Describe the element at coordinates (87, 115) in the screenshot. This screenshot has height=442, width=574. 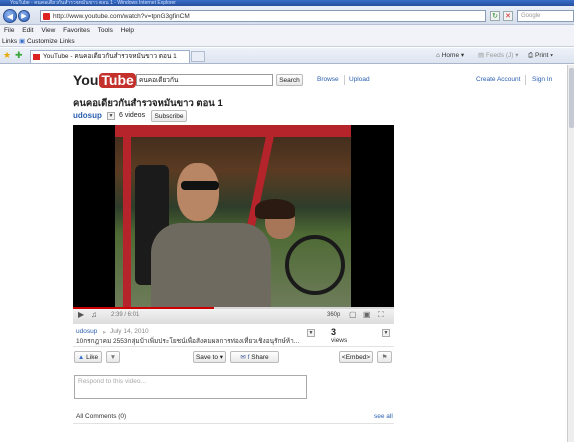
I see `uploader-link: udosup` at that location.